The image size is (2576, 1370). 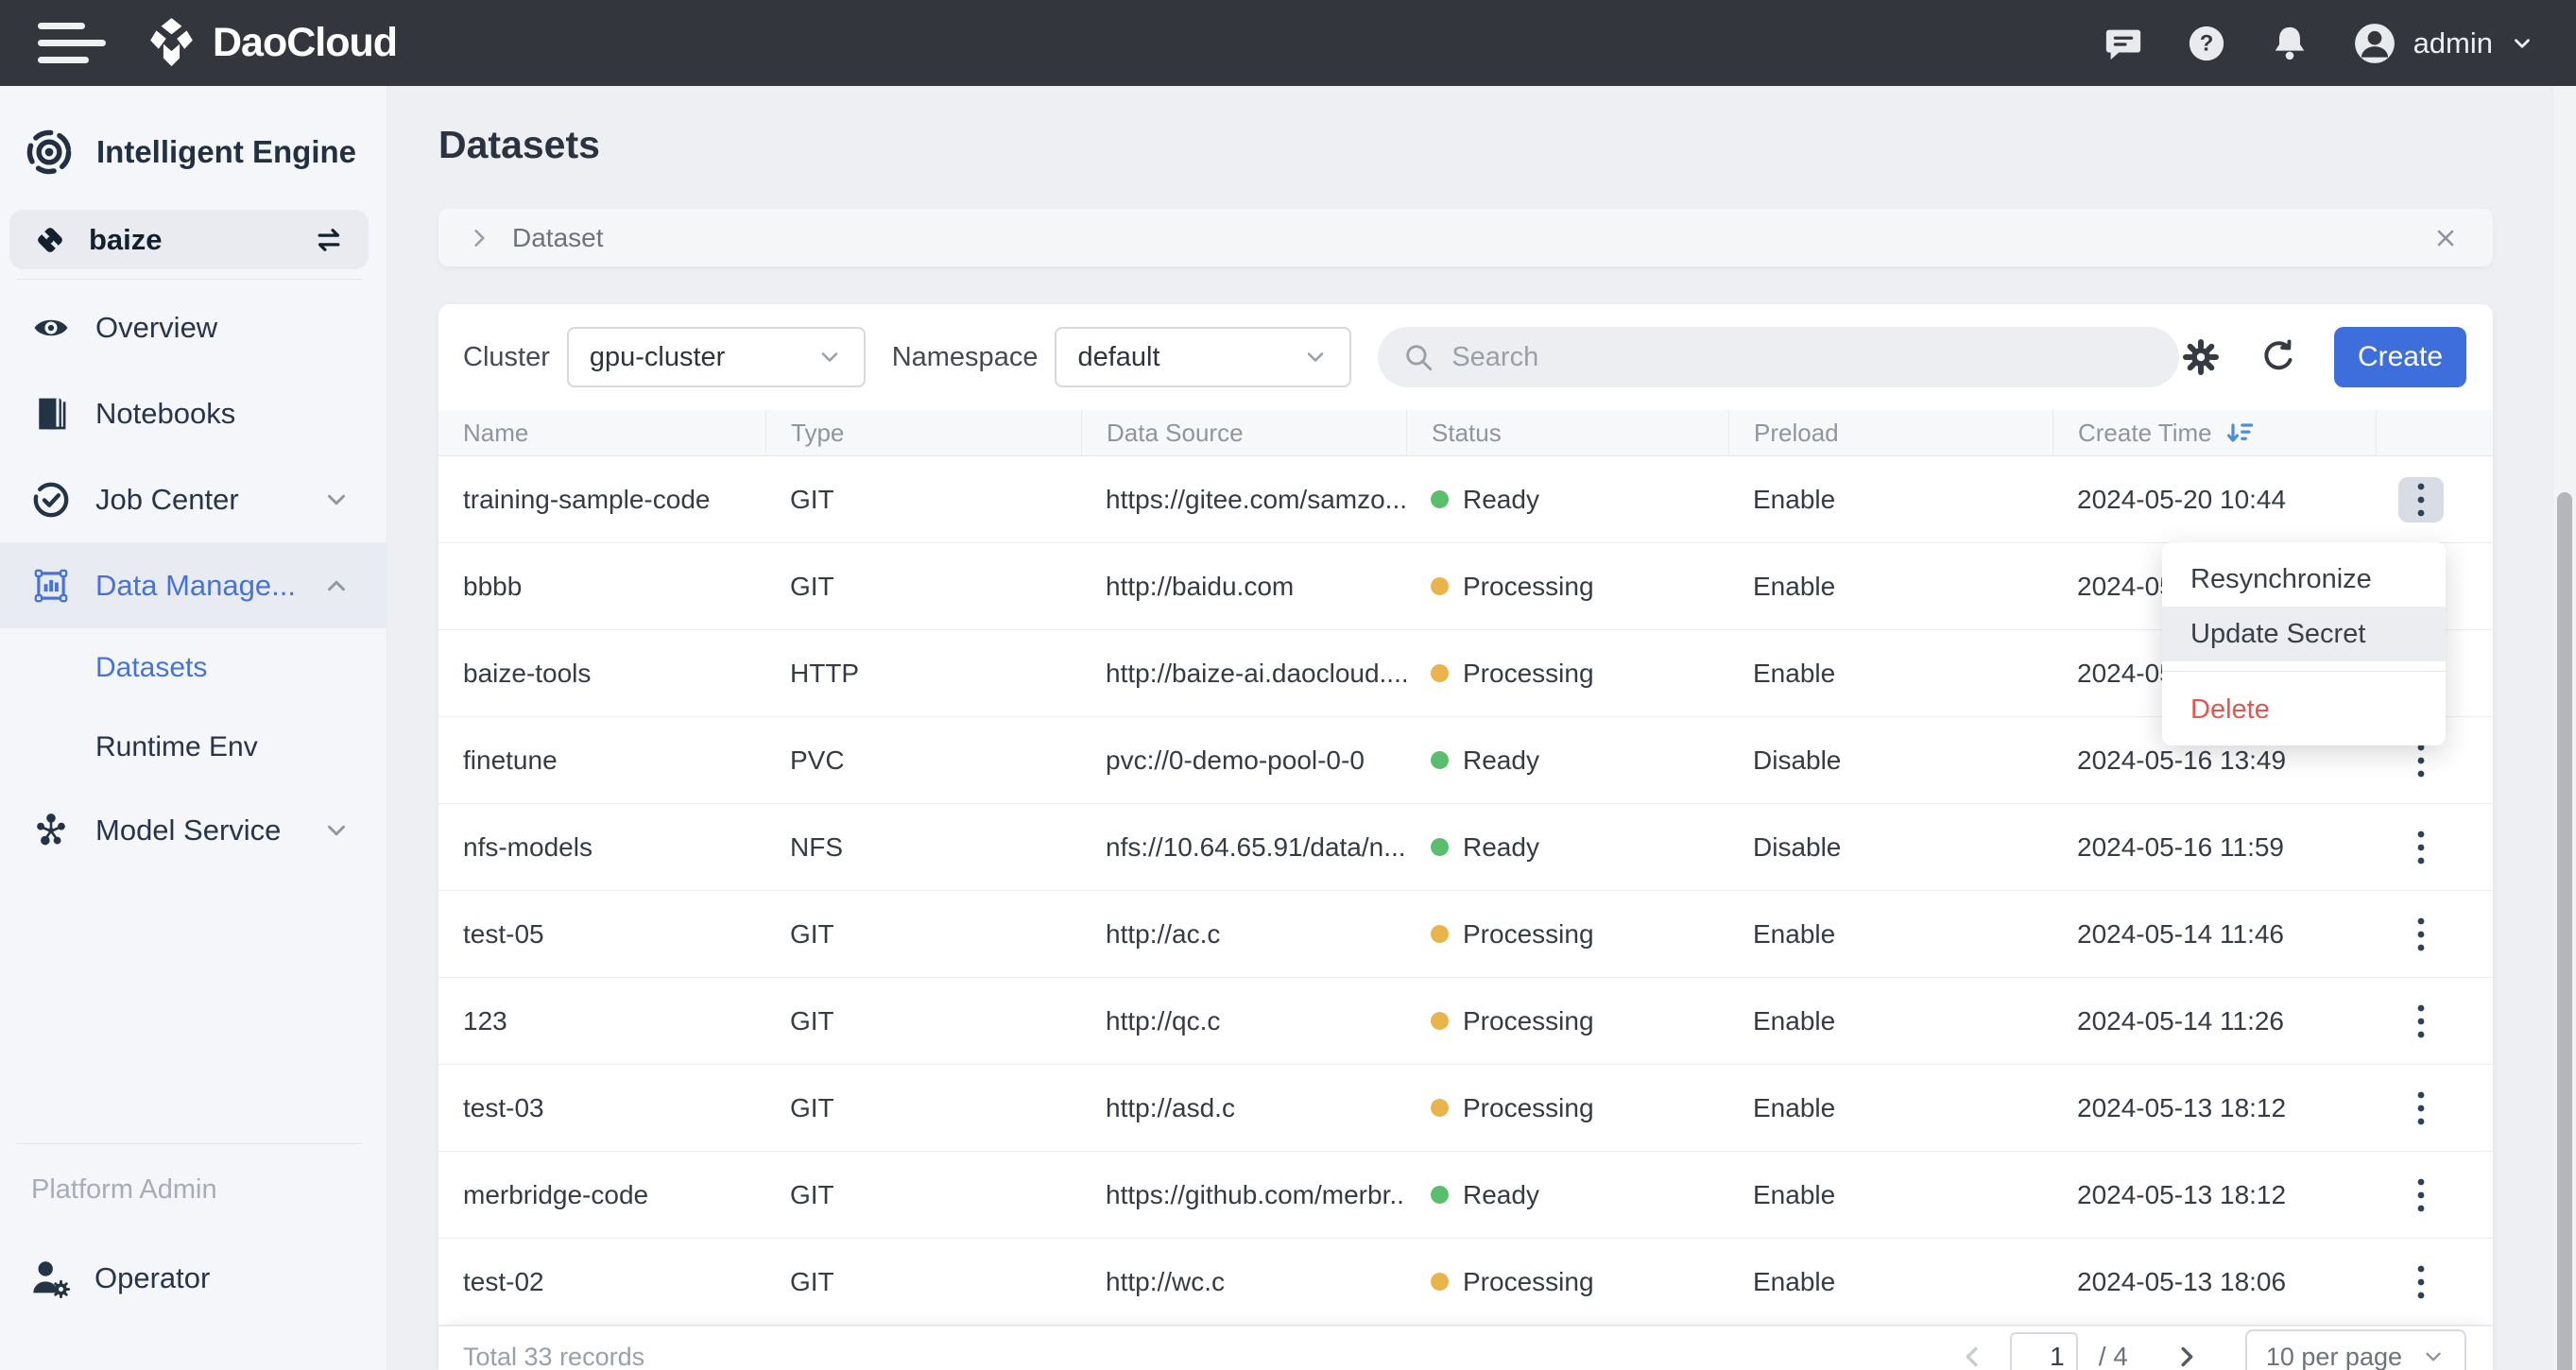 What do you see at coordinates (1203, 357) in the screenshot?
I see `namespace-select: default` at bounding box center [1203, 357].